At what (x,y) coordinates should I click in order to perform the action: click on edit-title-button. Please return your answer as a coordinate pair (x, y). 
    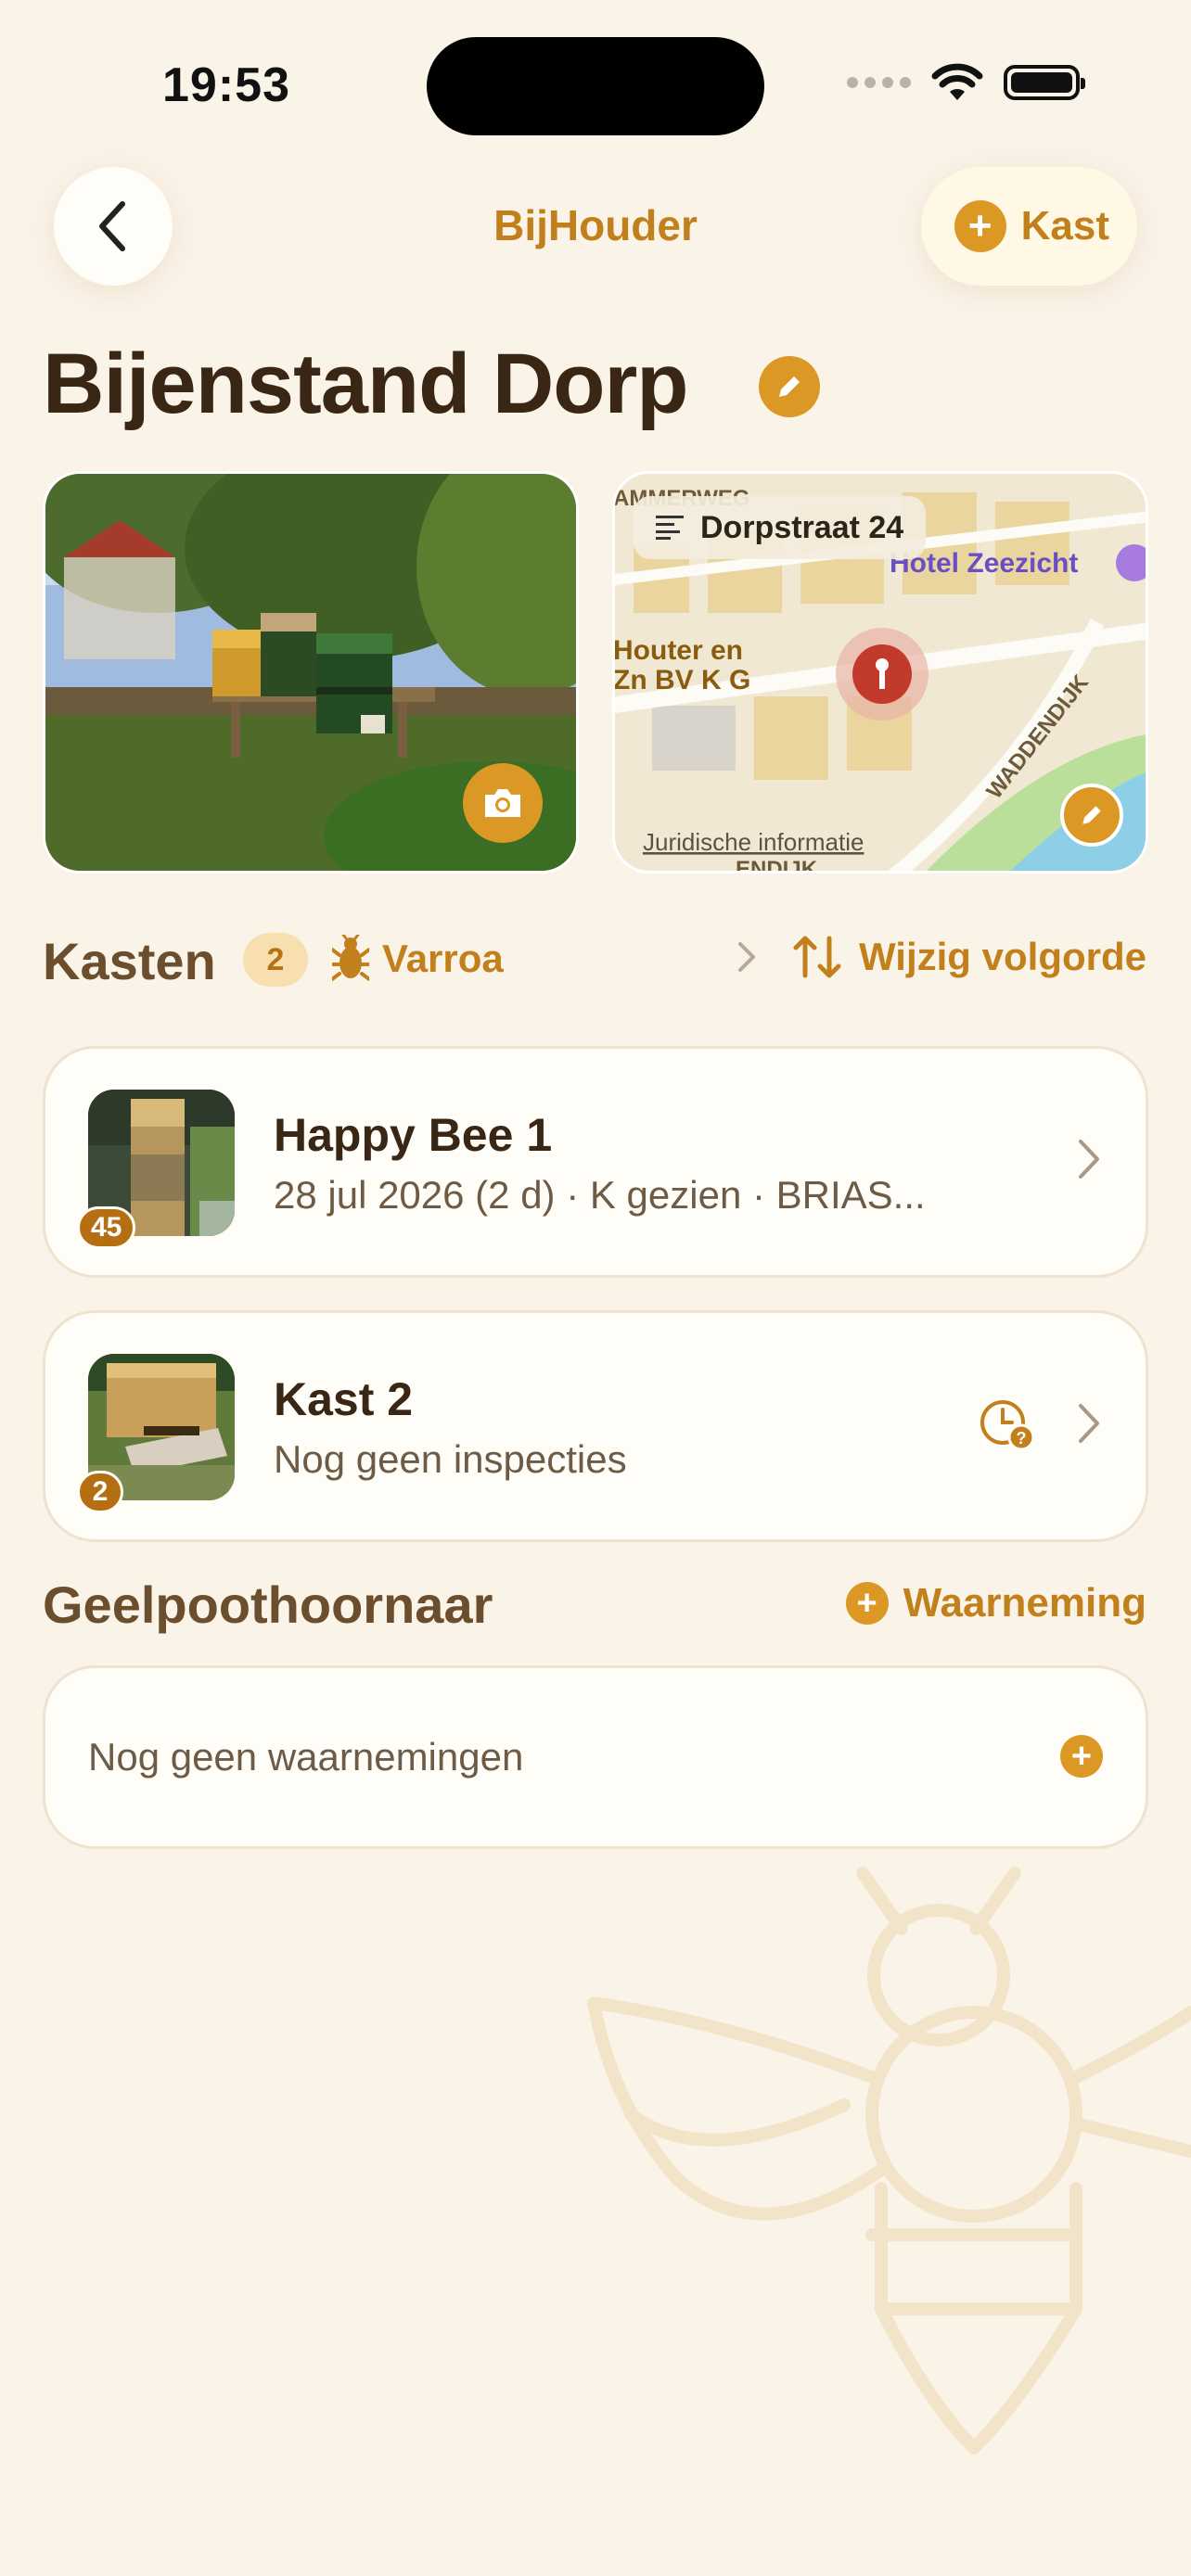
    Looking at the image, I should click on (790, 386).